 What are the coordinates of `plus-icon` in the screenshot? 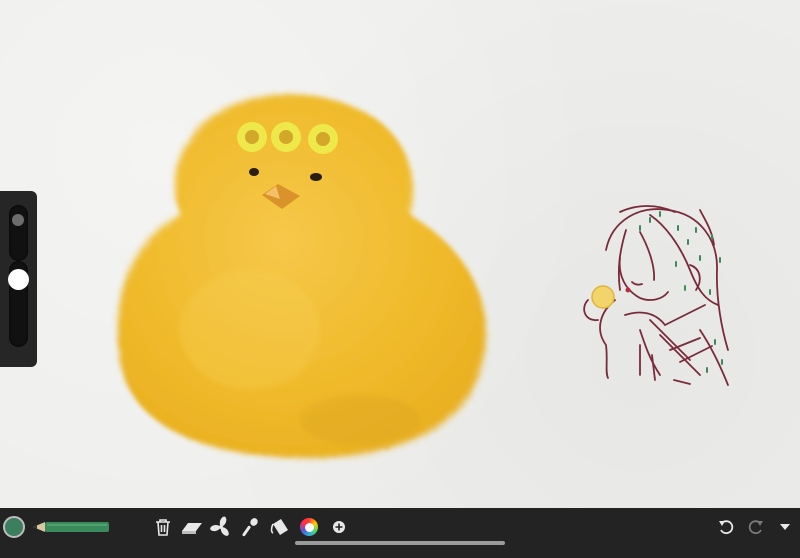 It's located at (339, 527).